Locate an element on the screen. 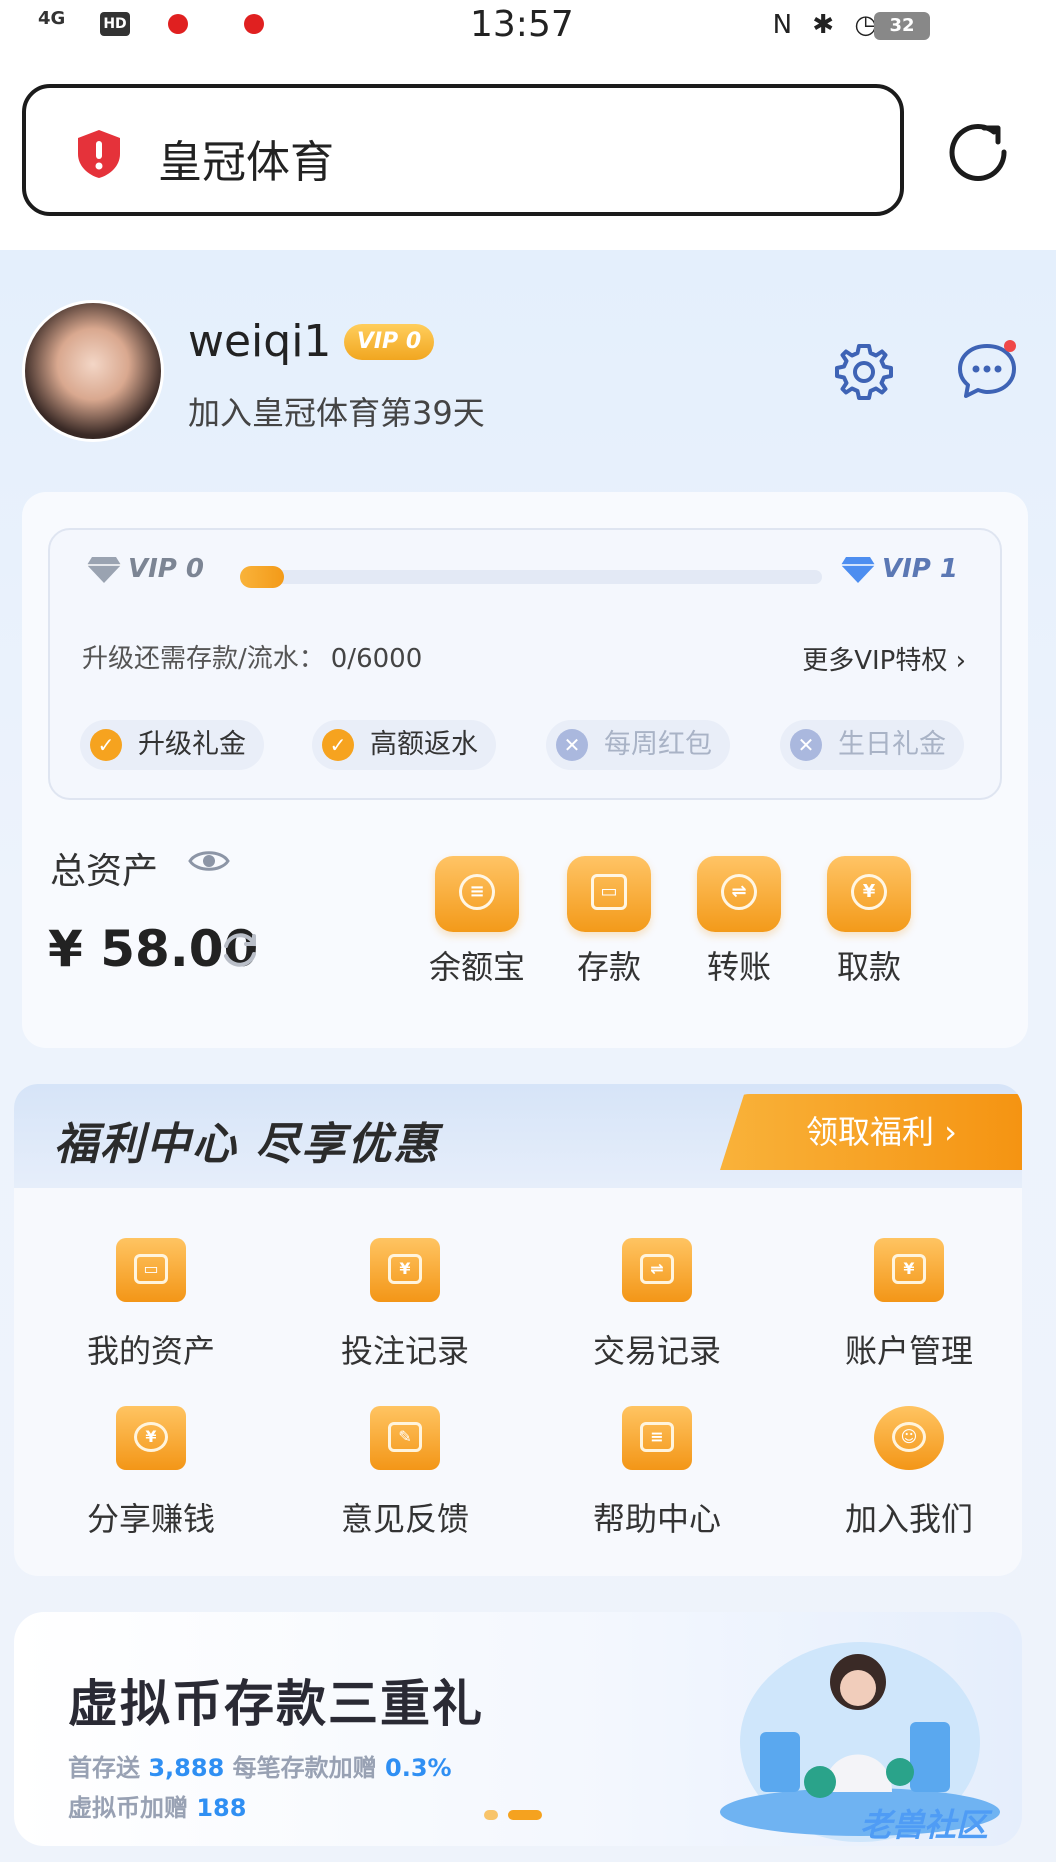 This screenshot has height=1862, width=1056. carousel-indicator is located at coordinates (524, 1816).